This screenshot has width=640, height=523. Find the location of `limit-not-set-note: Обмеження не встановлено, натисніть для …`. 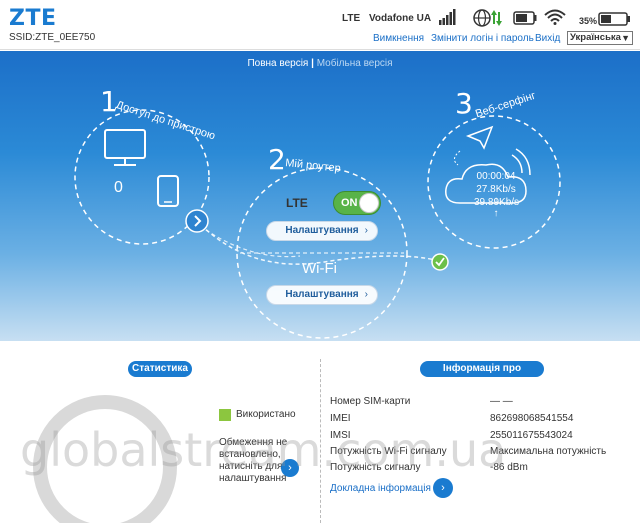

limit-not-set-note: Обмеження не встановлено, натисніть для … is located at coordinates (254, 461).